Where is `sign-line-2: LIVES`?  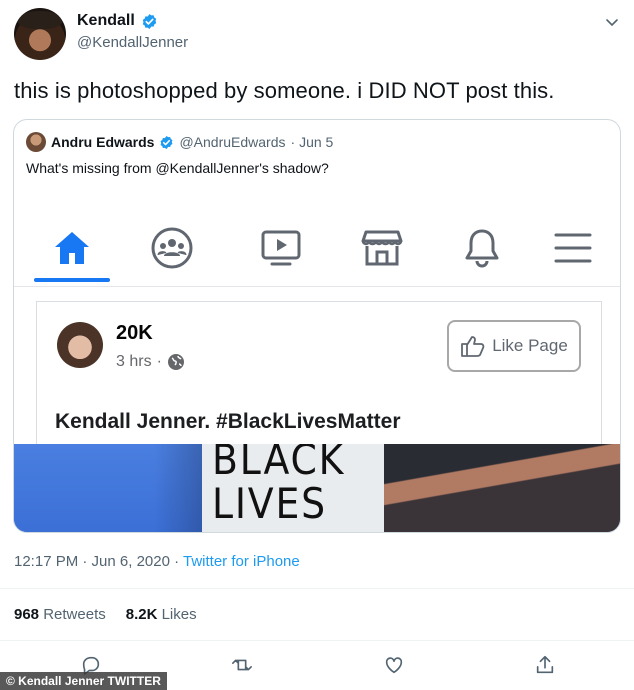 sign-line-2: LIVES is located at coordinates (269, 503).